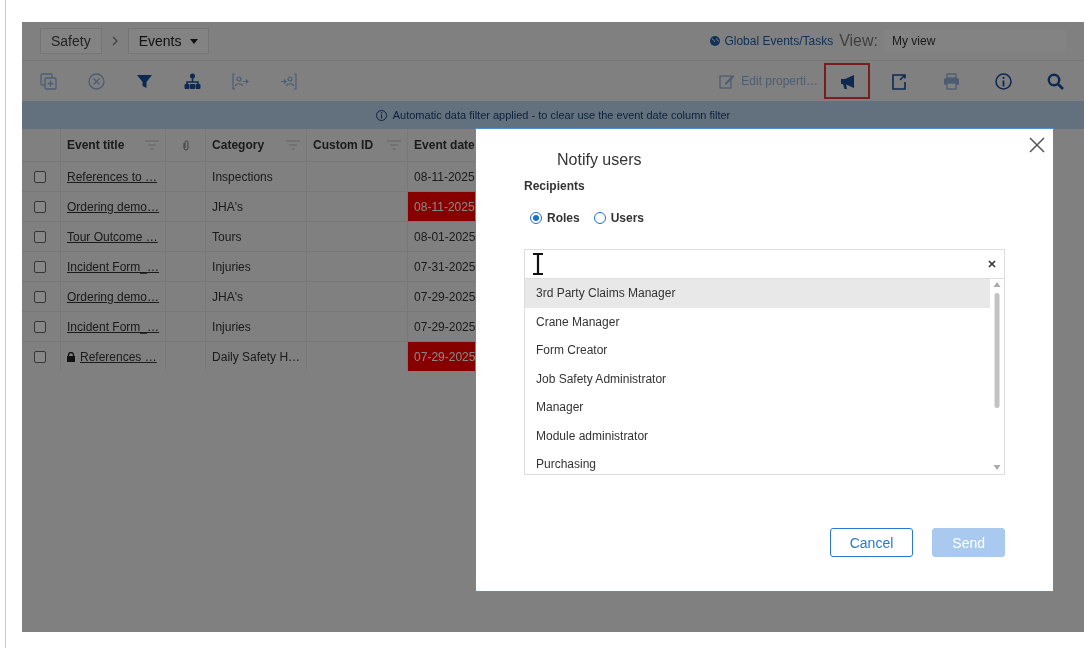 This screenshot has width=1092, height=648. What do you see at coordinates (757, 321) in the screenshot?
I see `role-option: Crane Manager` at bounding box center [757, 321].